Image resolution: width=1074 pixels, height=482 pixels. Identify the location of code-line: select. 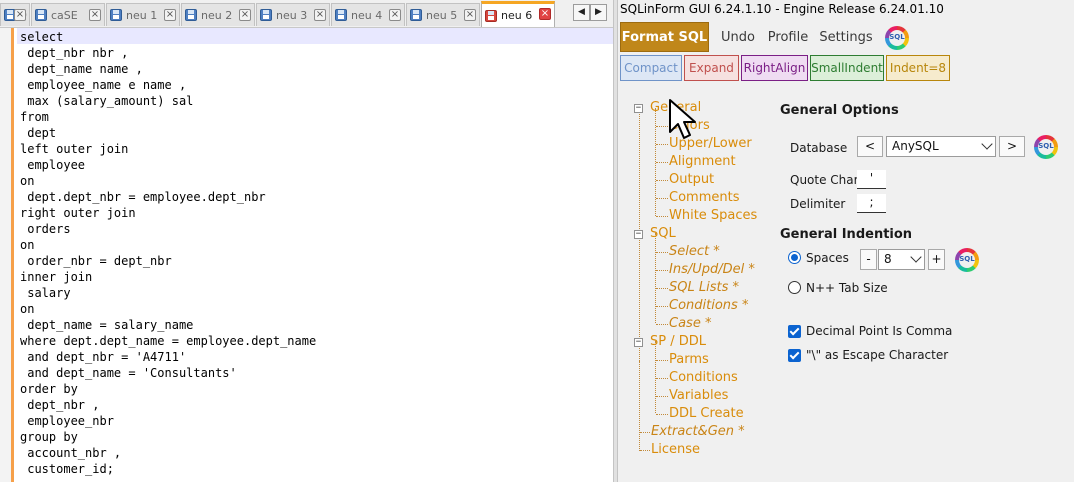
(168, 37).